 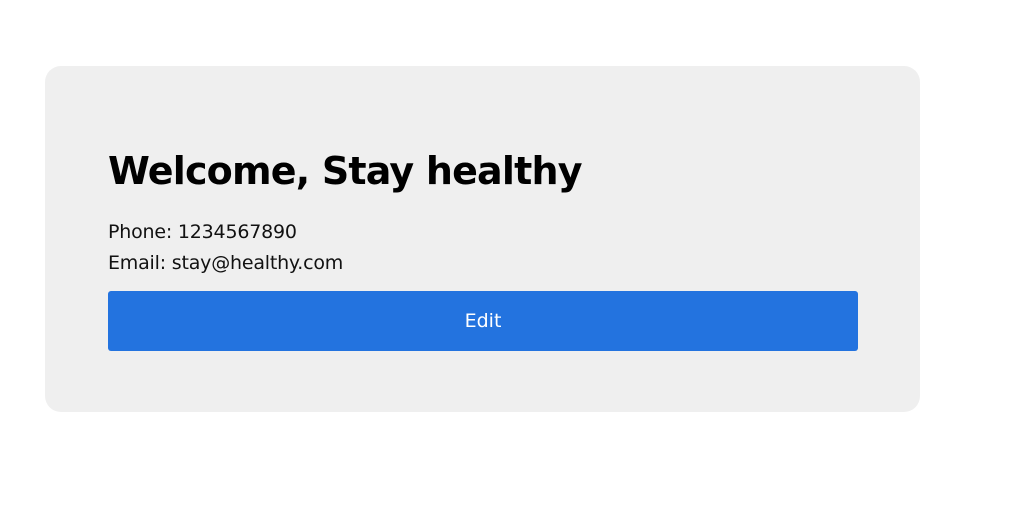 What do you see at coordinates (345, 171) in the screenshot?
I see `welcome-title: Welcome, Stay healthy` at bounding box center [345, 171].